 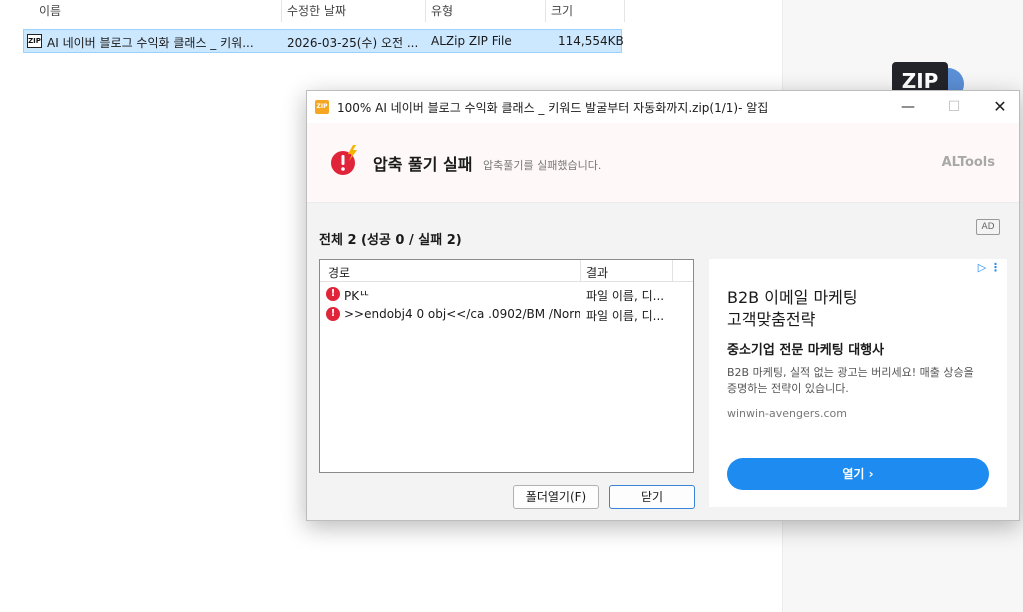 I want to click on item-path: PKᄔ, so click(x=357, y=296).